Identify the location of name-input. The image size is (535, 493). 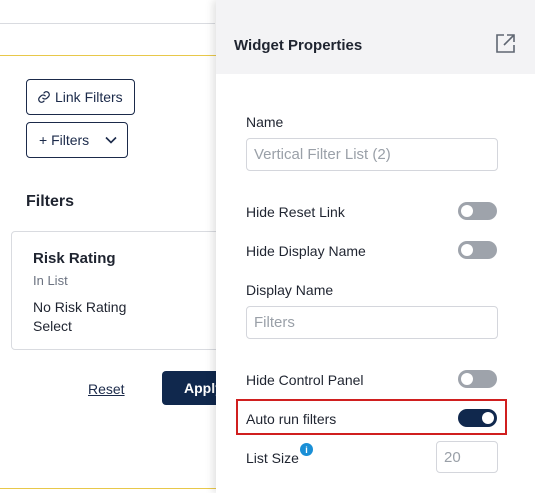
(372, 154).